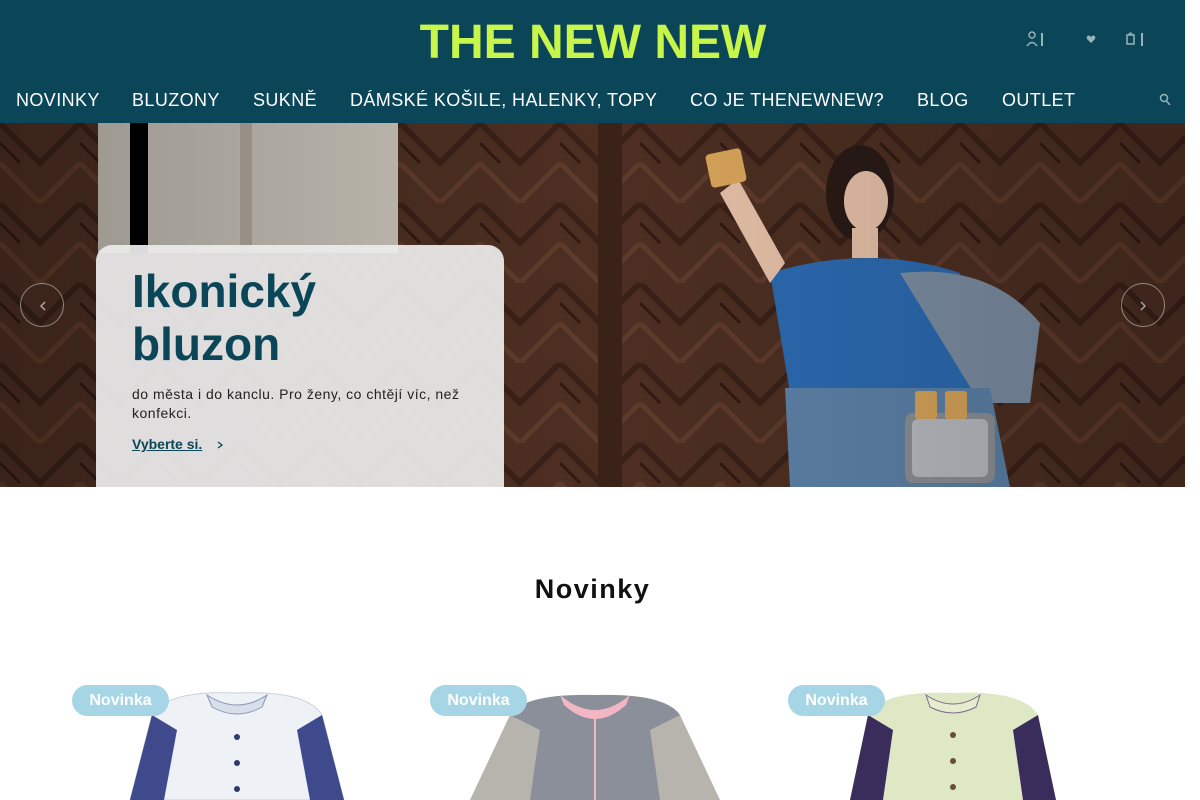 The image size is (1200, 800). I want to click on chevron-left-icon, so click(42, 306).